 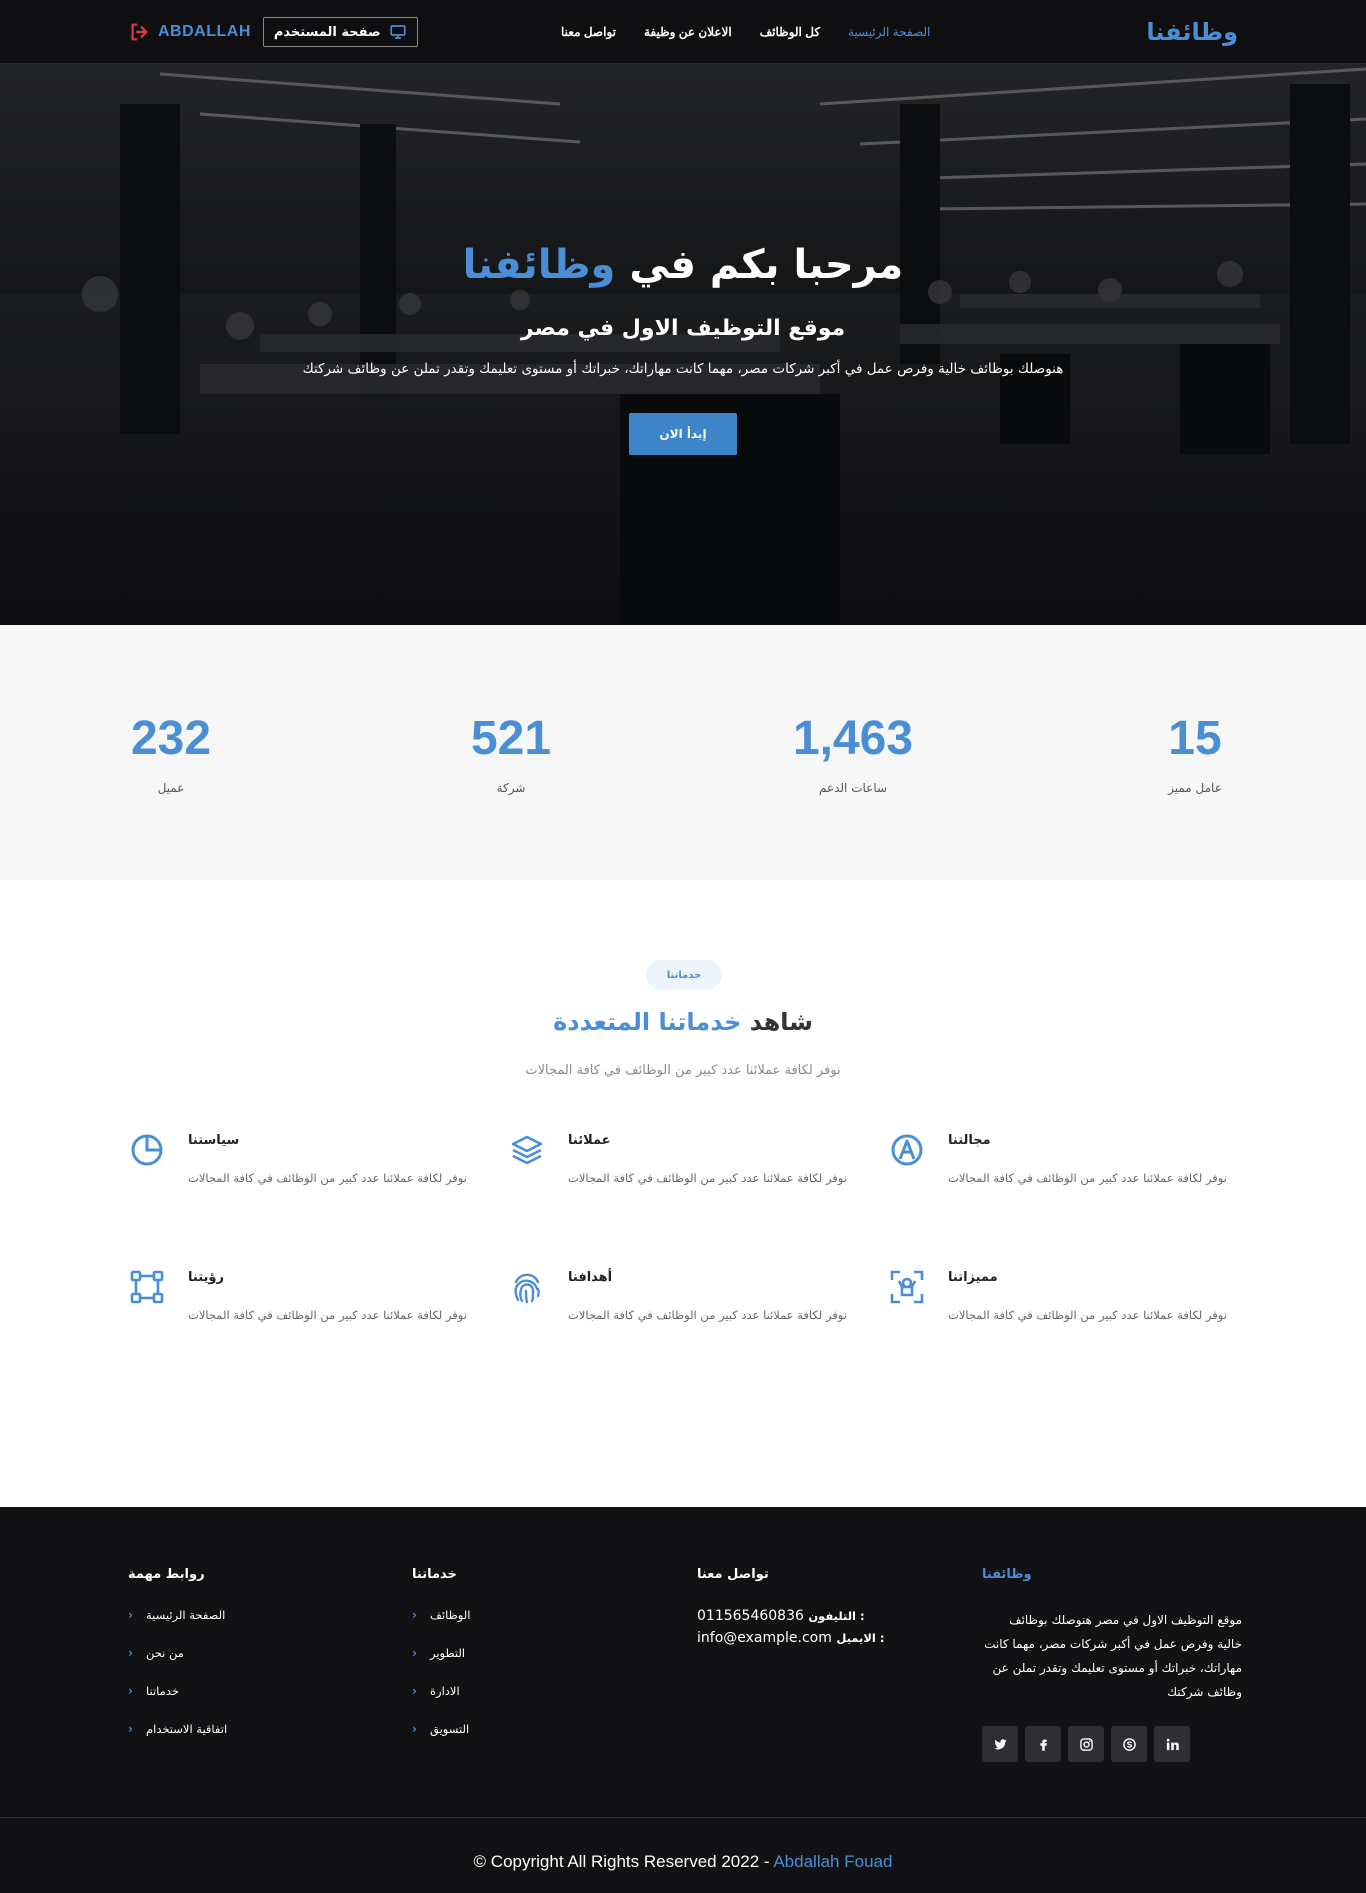 I want to click on footer-phone: 011565460836 التليفون :, so click(x=822, y=1616).